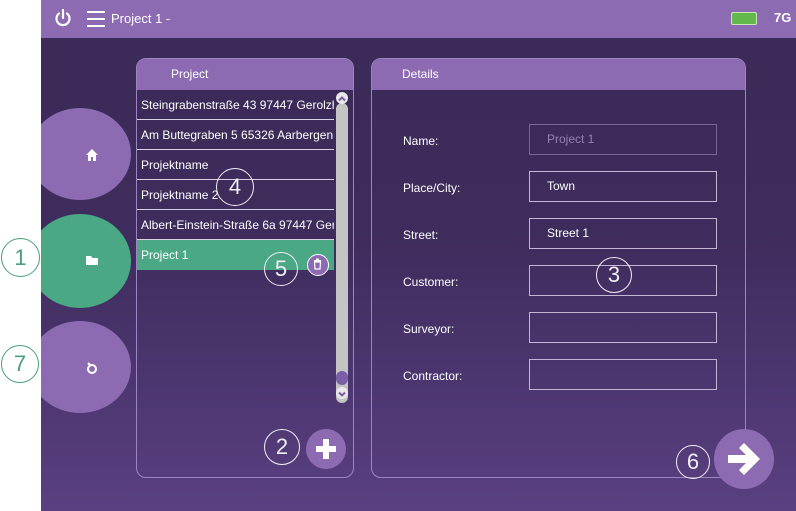 This screenshot has width=796, height=511. Describe the element at coordinates (20, 257) in the screenshot. I see `callout-number: 1` at that location.